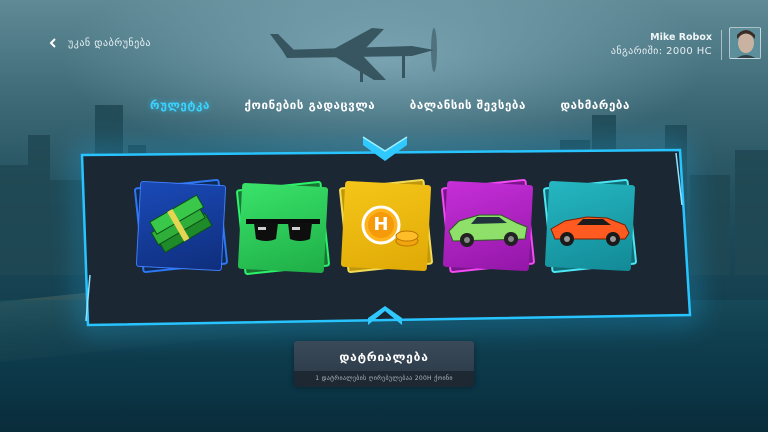 The image size is (768, 432). I want to click on top-pointer-icon, so click(385, 148).